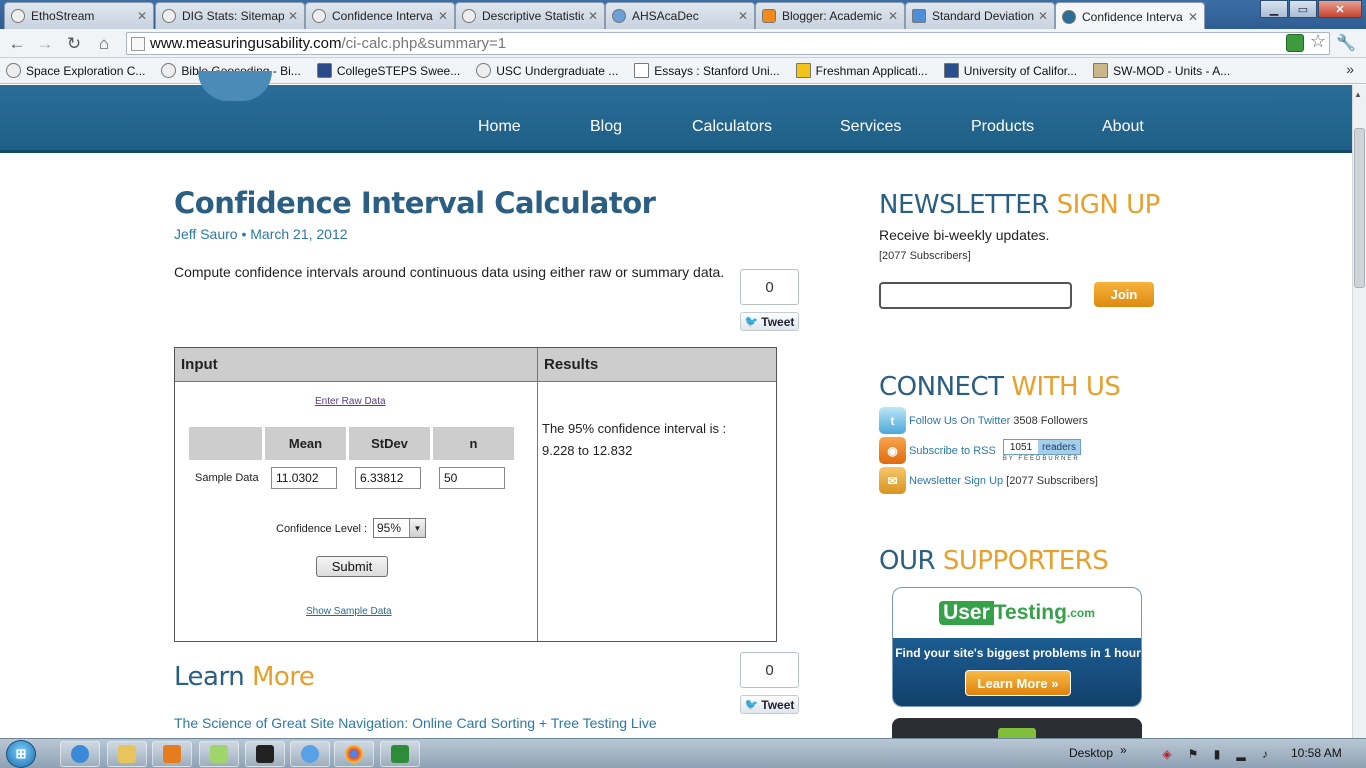 The height and width of the screenshot is (768, 1366). What do you see at coordinates (388, 478) in the screenshot?
I see `stdev-input` at bounding box center [388, 478].